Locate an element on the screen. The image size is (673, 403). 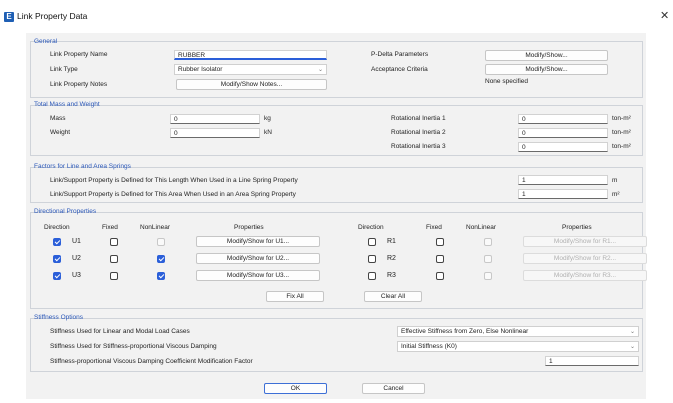
mass-unit: kg is located at coordinates (267, 118).